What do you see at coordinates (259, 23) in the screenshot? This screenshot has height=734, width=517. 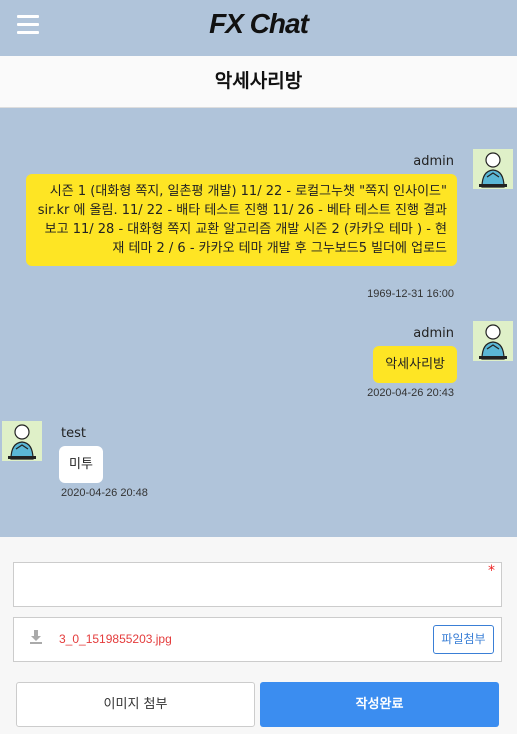 I see `app-title: FX Chat` at bounding box center [259, 23].